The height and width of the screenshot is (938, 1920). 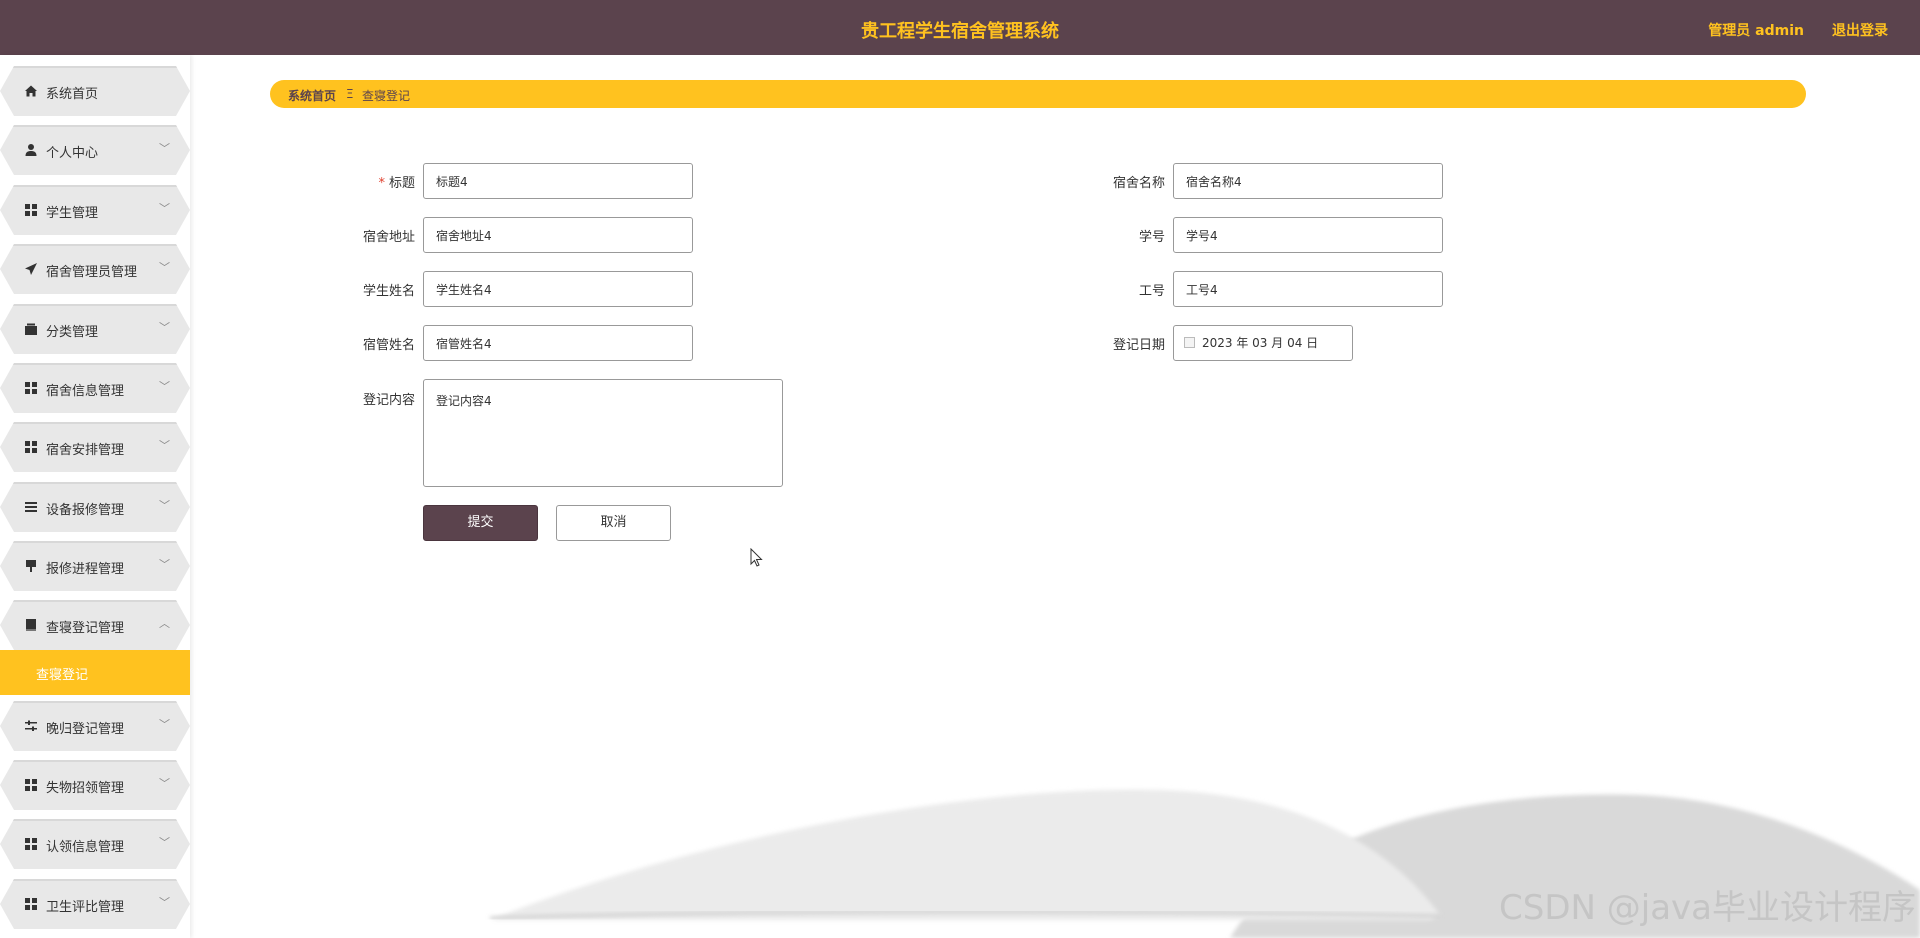 What do you see at coordinates (1860, 30) in the screenshot?
I see `logout-link: 退出登录` at bounding box center [1860, 30].